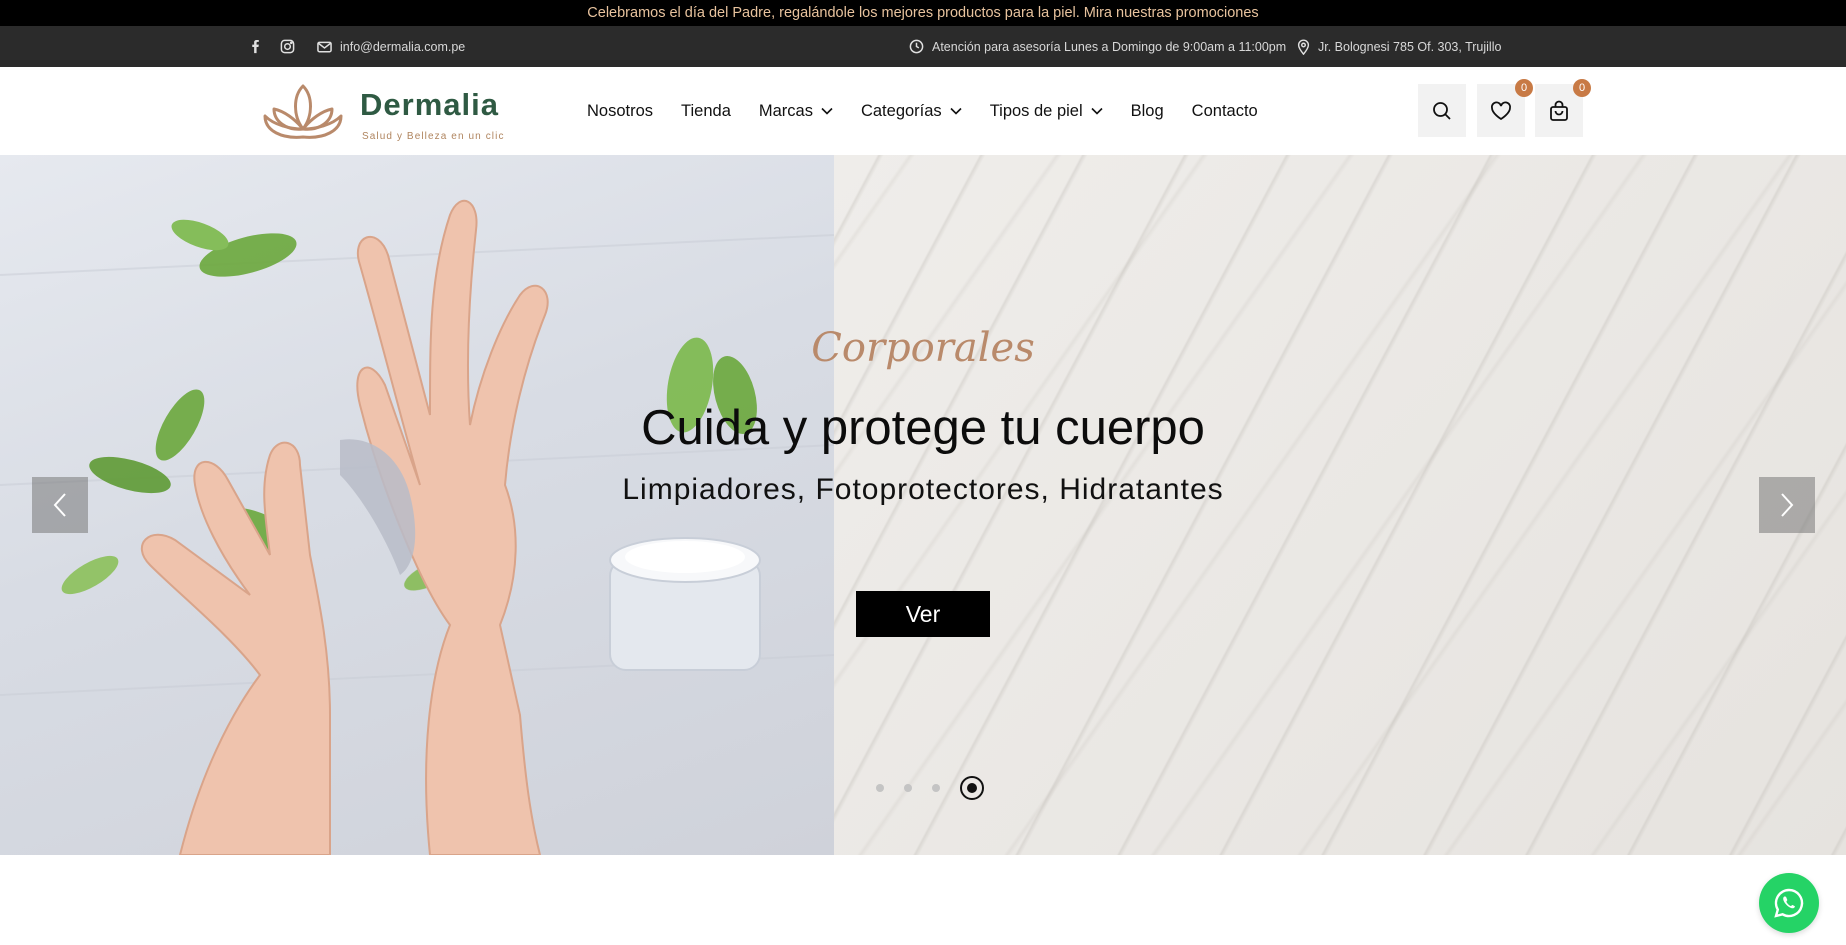 The height and width of the screenshot is (945, 1846). I want to click on facebook-icon, so click(256, 46).